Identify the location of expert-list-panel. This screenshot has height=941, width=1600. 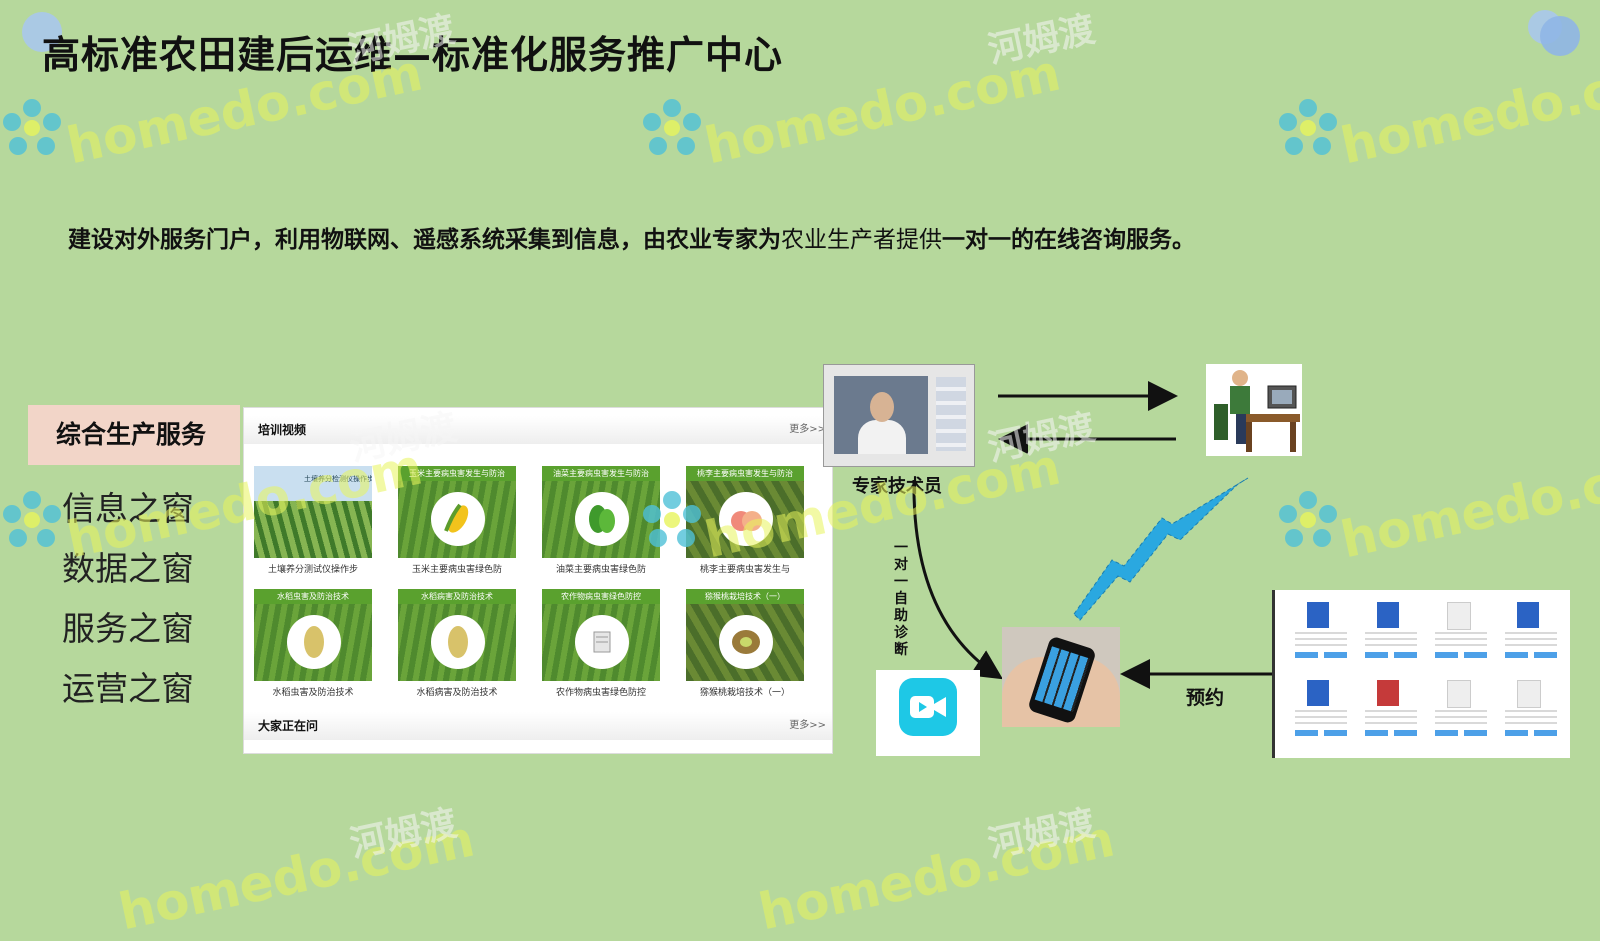
(1421, 674).